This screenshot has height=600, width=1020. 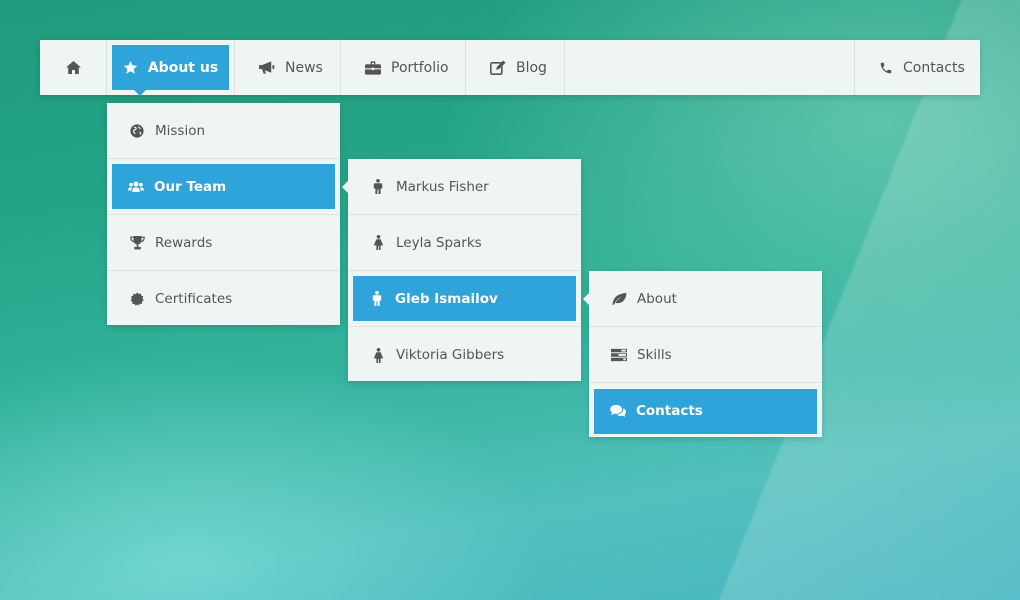 I want to click on menu-item-label: Leyla Sparks, so click(x=439, y=242).